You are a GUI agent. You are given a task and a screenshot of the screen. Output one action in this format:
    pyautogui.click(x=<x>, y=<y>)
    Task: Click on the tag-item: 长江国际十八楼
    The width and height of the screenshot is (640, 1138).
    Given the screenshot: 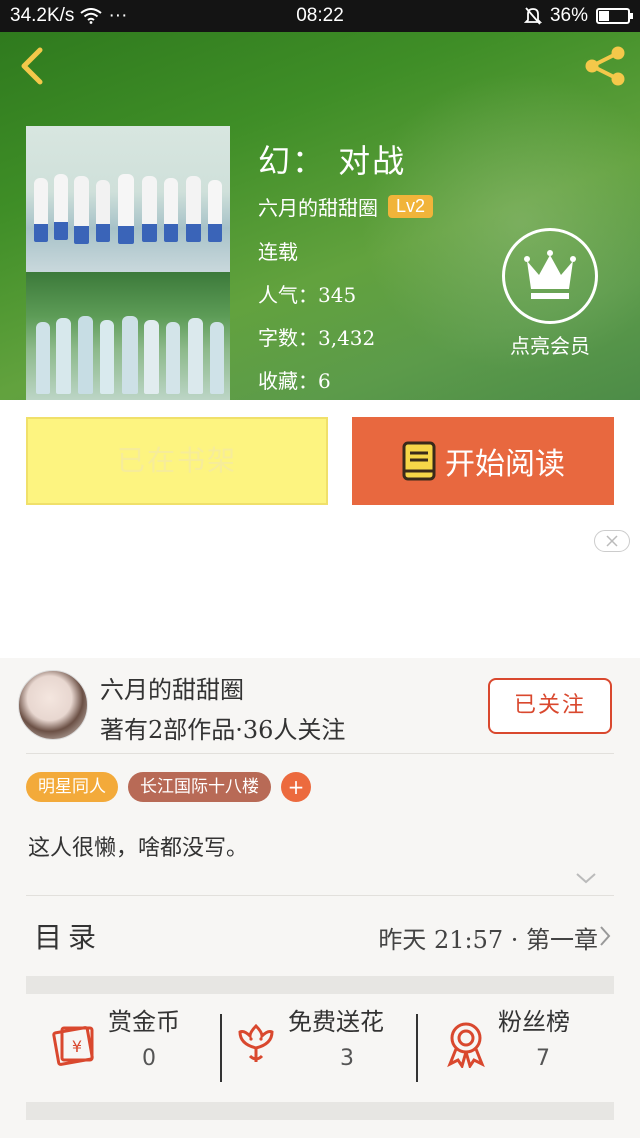 What is the action you would take?
    pyautogui.click(x=199, y=787)
    